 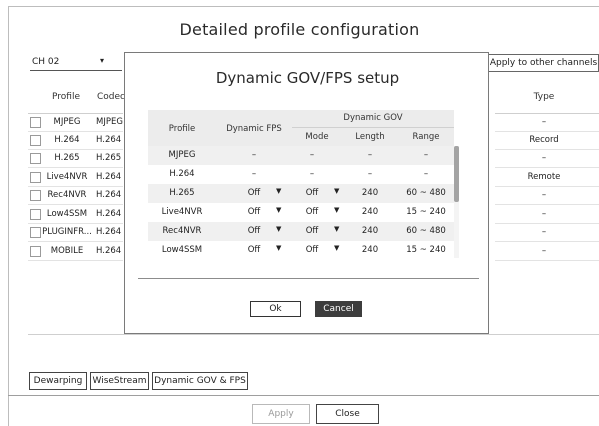 I want to click on table-row: H.265 H.265, so click(x=75, y=159).